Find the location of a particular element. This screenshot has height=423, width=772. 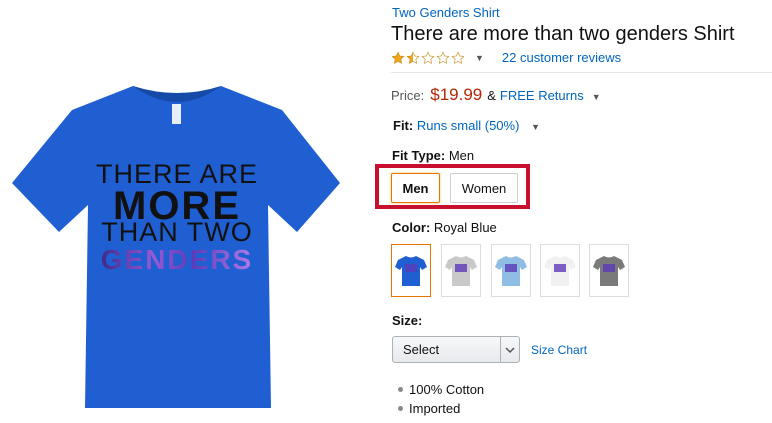

price-label: Price: is located at coordinates (408, 95).